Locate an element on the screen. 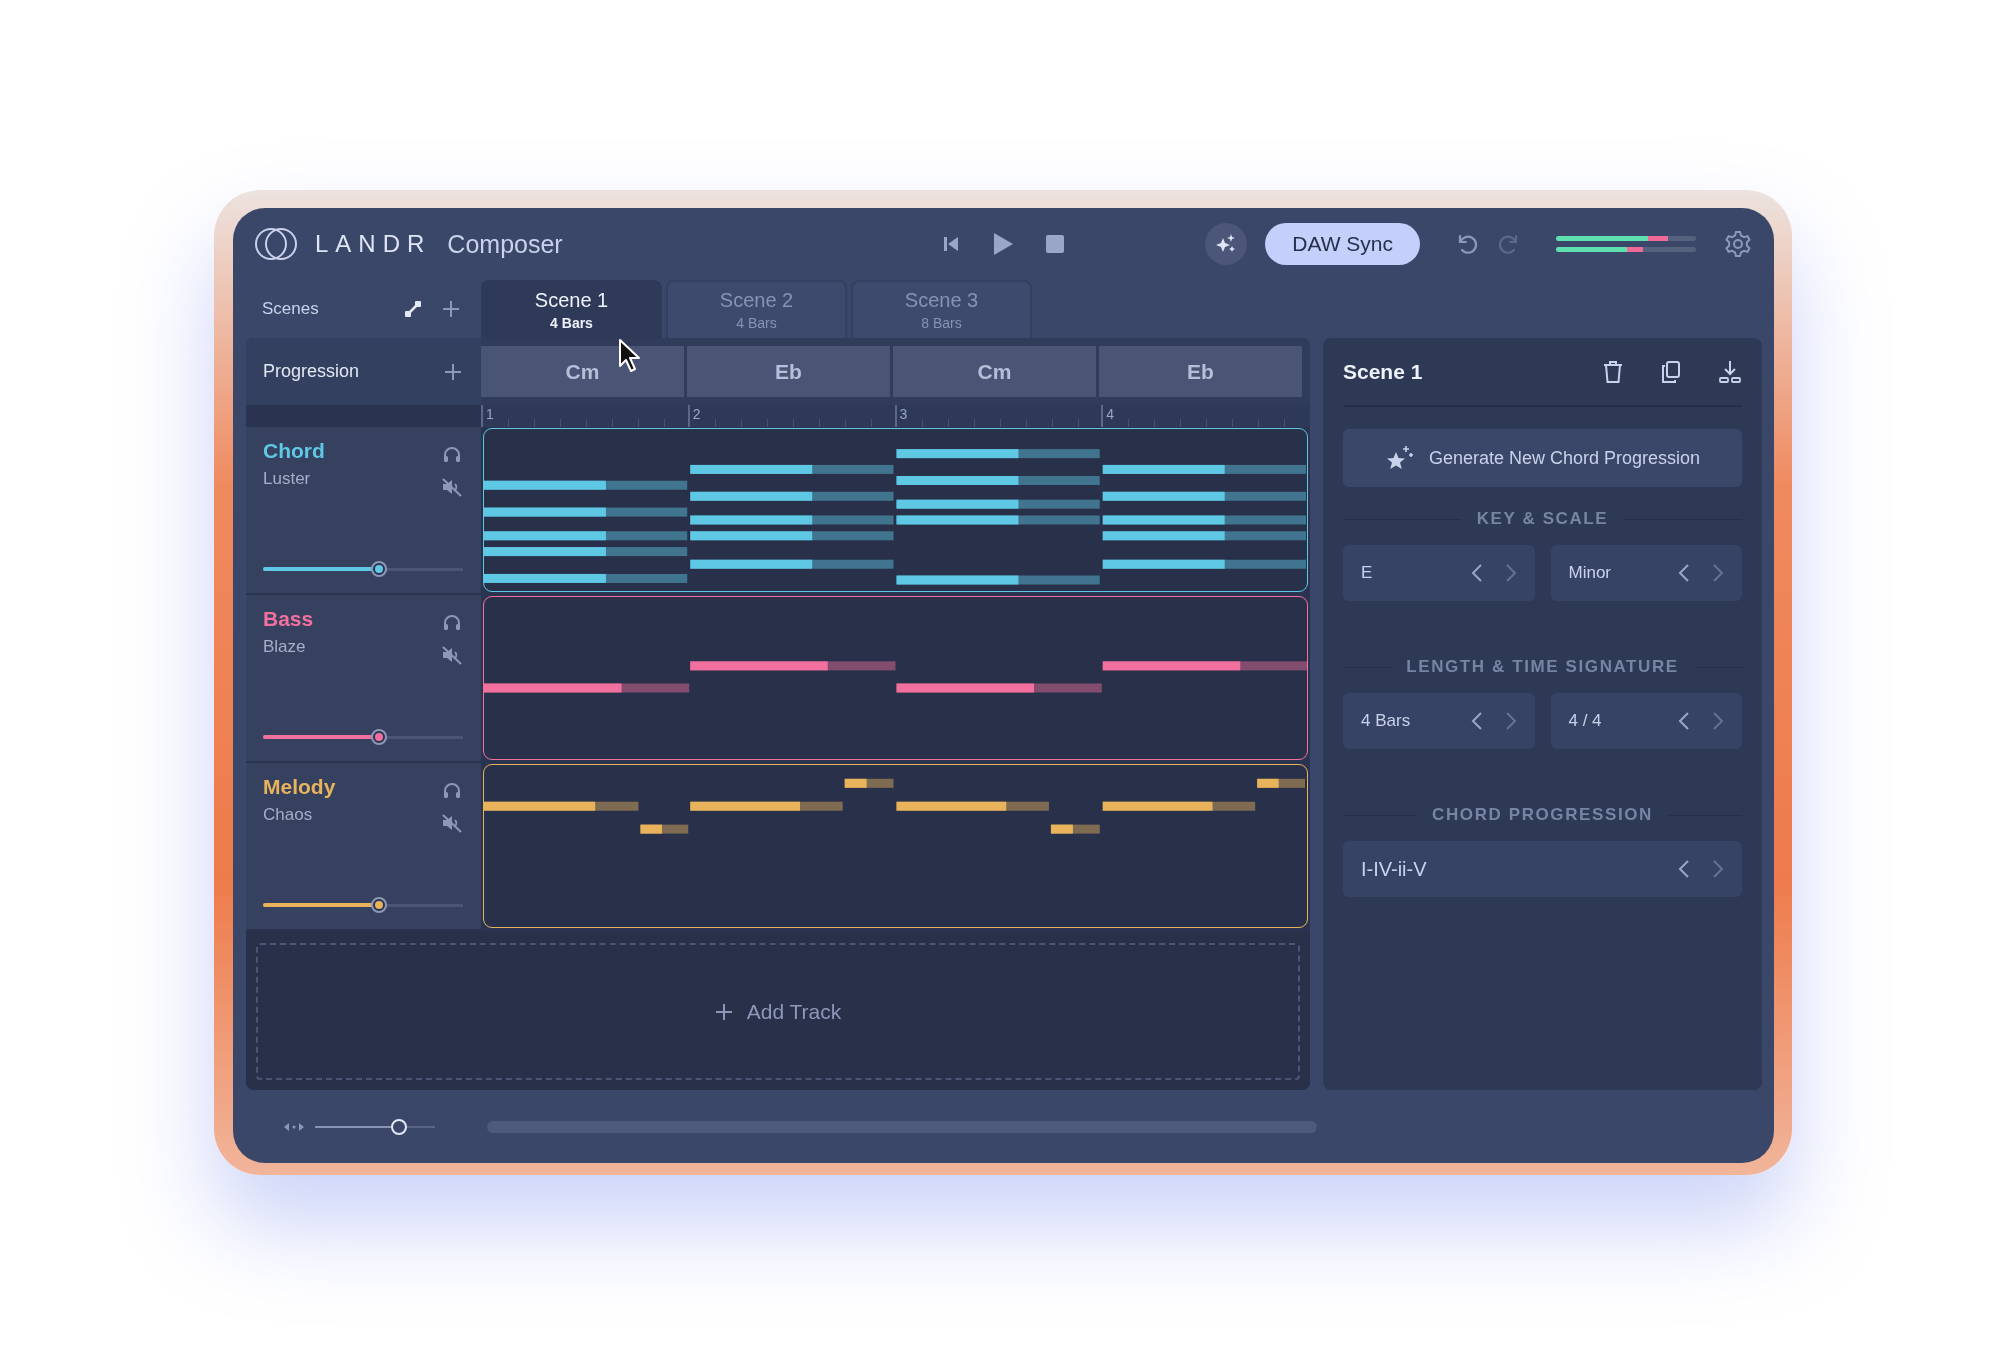  track-name: Bass is located at coordinates (288, 619).